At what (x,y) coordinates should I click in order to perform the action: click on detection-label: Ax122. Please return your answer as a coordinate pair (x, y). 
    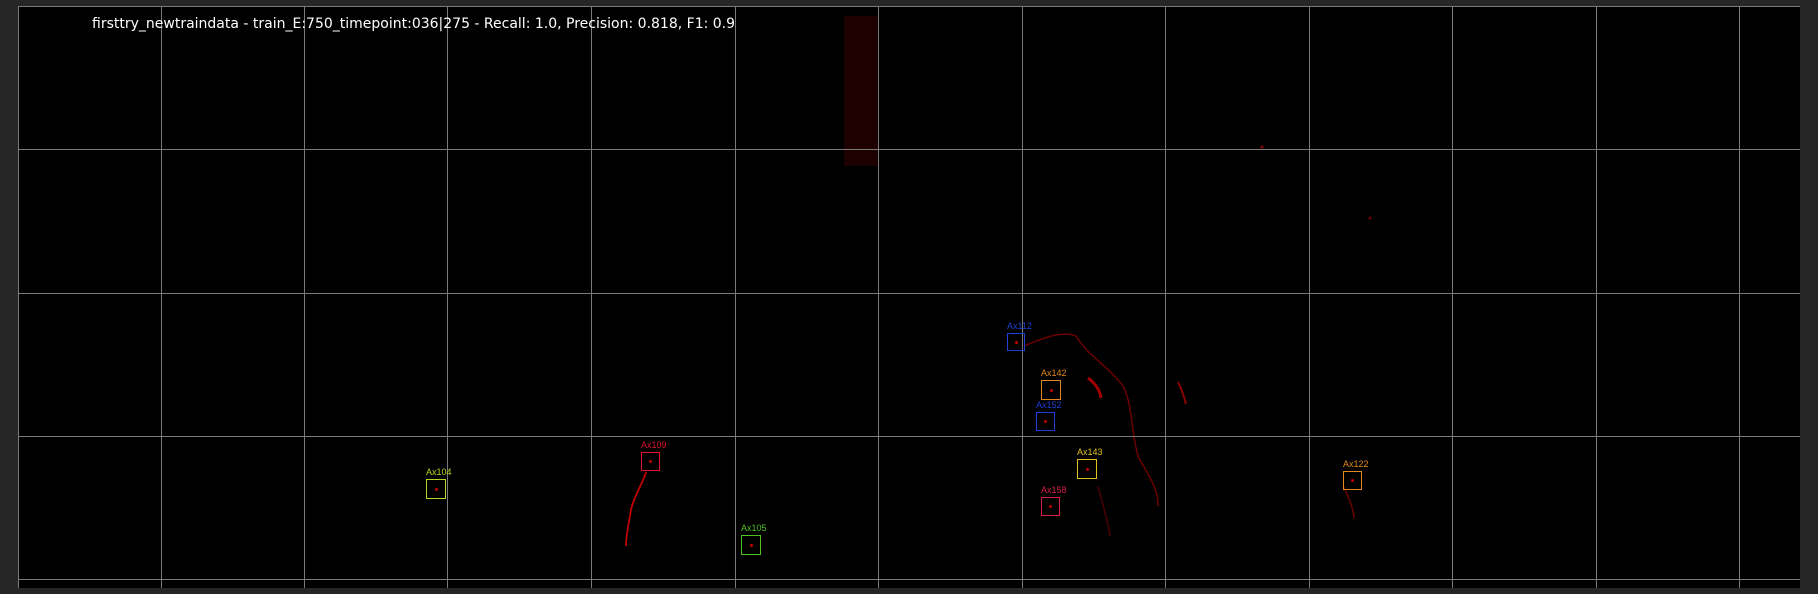
    Looking at the image, I should click on (1356, 464).